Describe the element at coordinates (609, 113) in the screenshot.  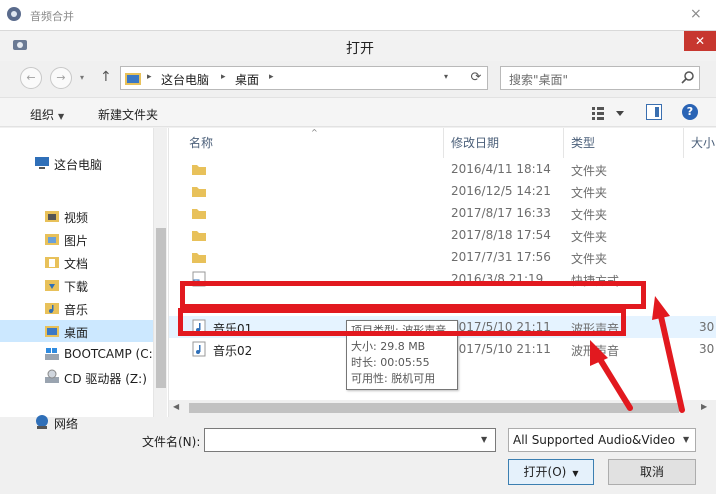
I see `change-view-icon` at that location.